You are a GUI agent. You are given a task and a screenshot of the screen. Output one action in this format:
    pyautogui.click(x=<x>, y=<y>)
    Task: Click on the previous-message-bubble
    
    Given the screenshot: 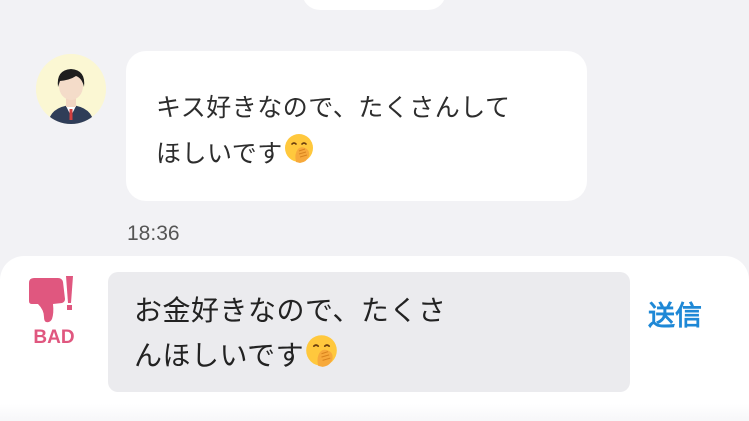 What is the action you would take?
    pyautogui.click(x=374, y=5)
    